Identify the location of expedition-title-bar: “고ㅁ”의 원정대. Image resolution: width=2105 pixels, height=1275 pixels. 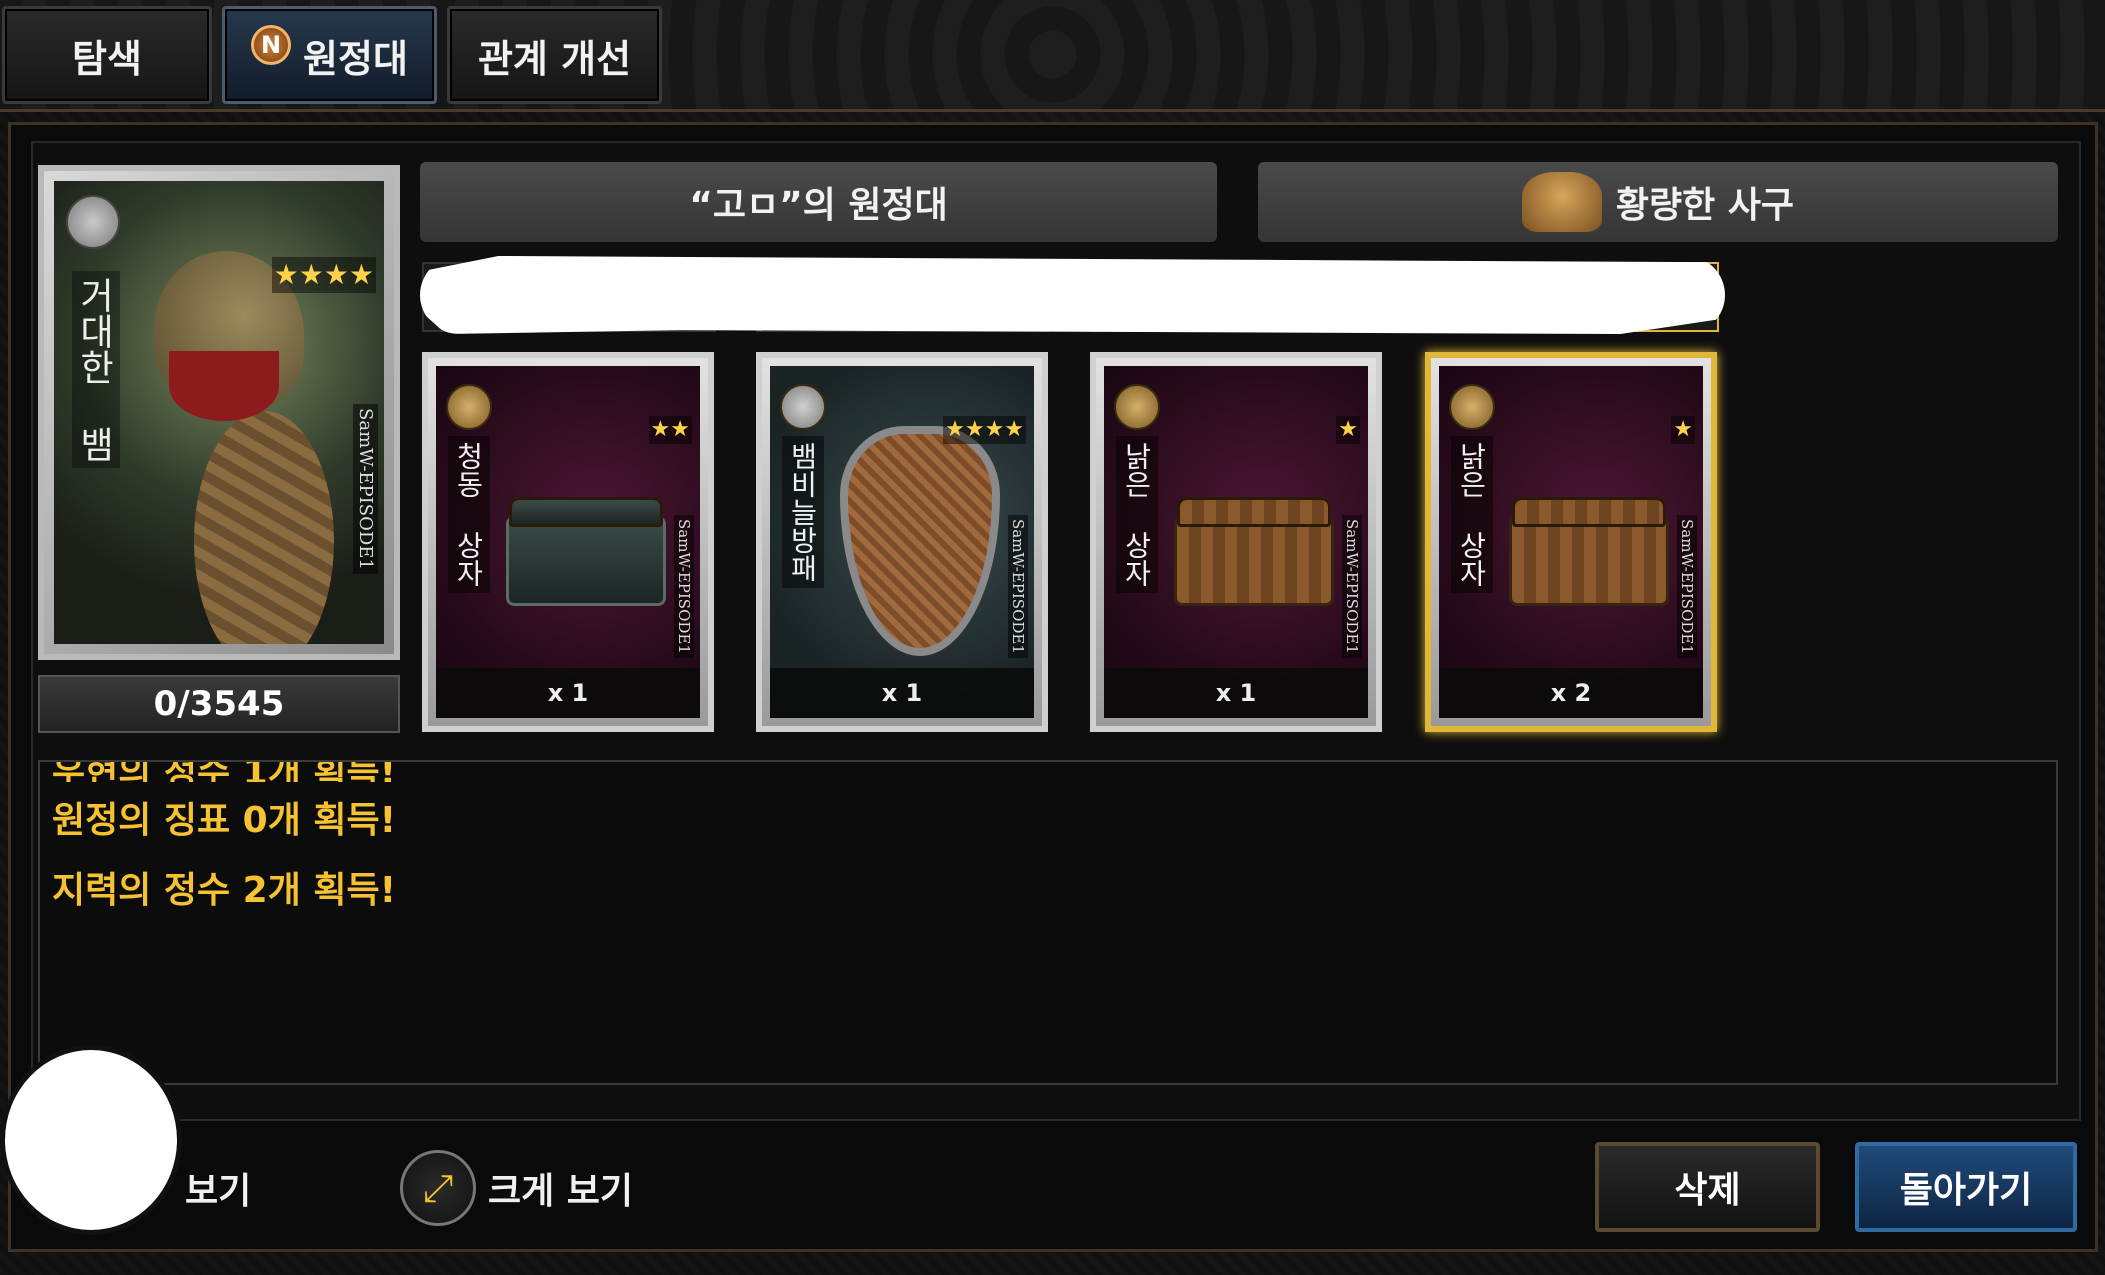
(818, 202).